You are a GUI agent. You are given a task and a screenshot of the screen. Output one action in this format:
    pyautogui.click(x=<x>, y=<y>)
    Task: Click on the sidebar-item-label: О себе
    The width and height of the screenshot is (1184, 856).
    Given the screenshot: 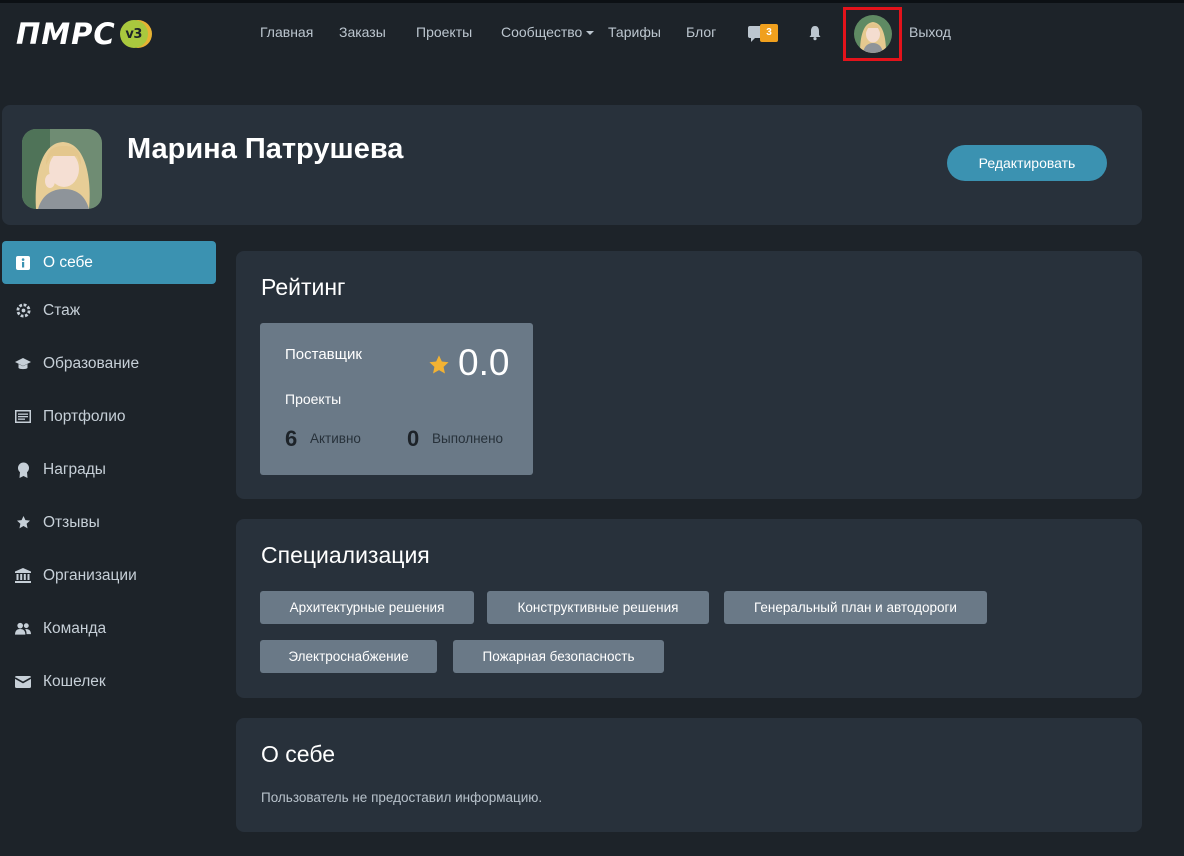 What is the action you would take?
    pyautogui.click(x=68, y=262)
    